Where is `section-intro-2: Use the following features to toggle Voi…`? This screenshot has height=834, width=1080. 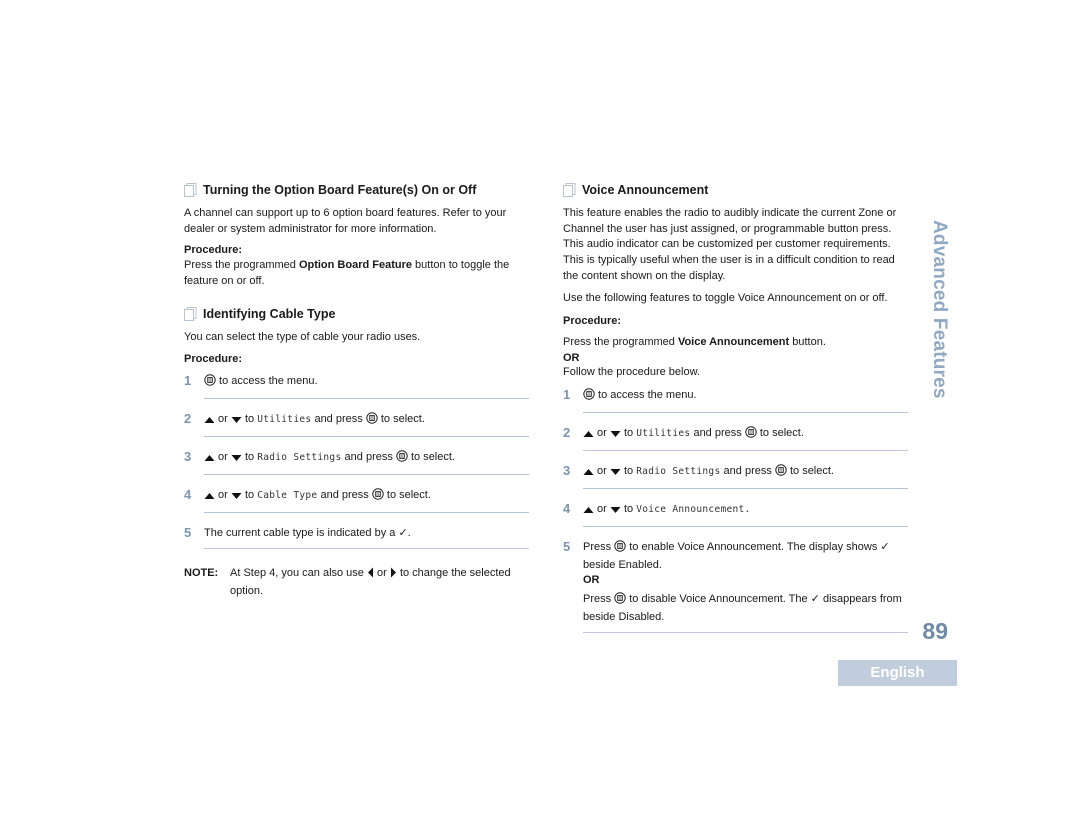 section-intro-2: Use the following features to toggle Voi… is located at coordinates (725, 297).